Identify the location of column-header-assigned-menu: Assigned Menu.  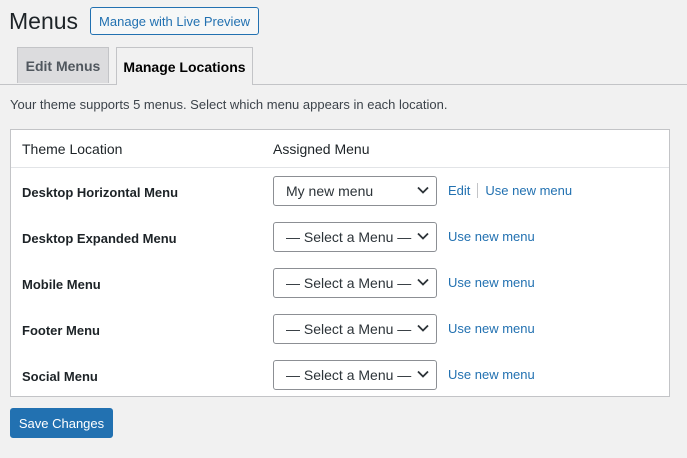
(321, 149).